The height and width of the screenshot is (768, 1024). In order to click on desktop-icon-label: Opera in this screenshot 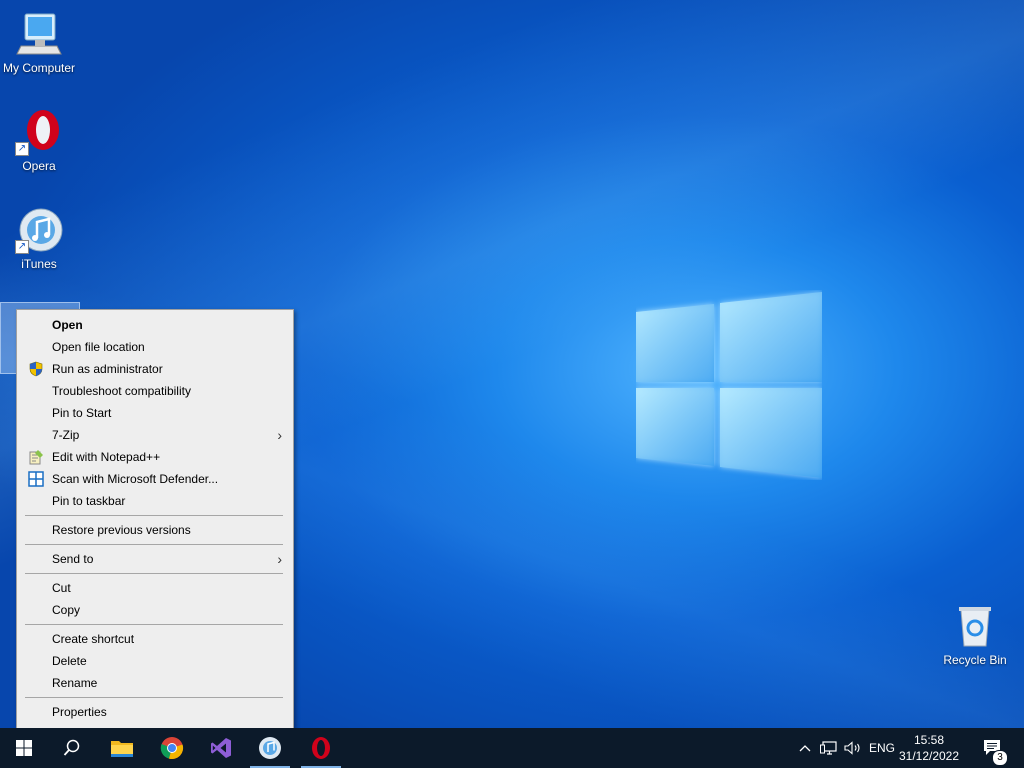, I will do `click(39, 166)`.